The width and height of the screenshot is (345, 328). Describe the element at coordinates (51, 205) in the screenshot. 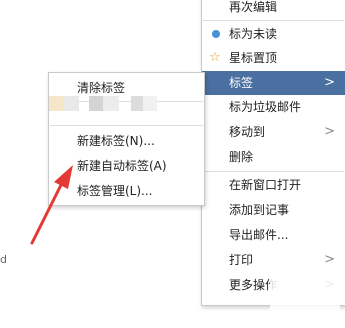

I see `annotation-arrow-icon` at that location.